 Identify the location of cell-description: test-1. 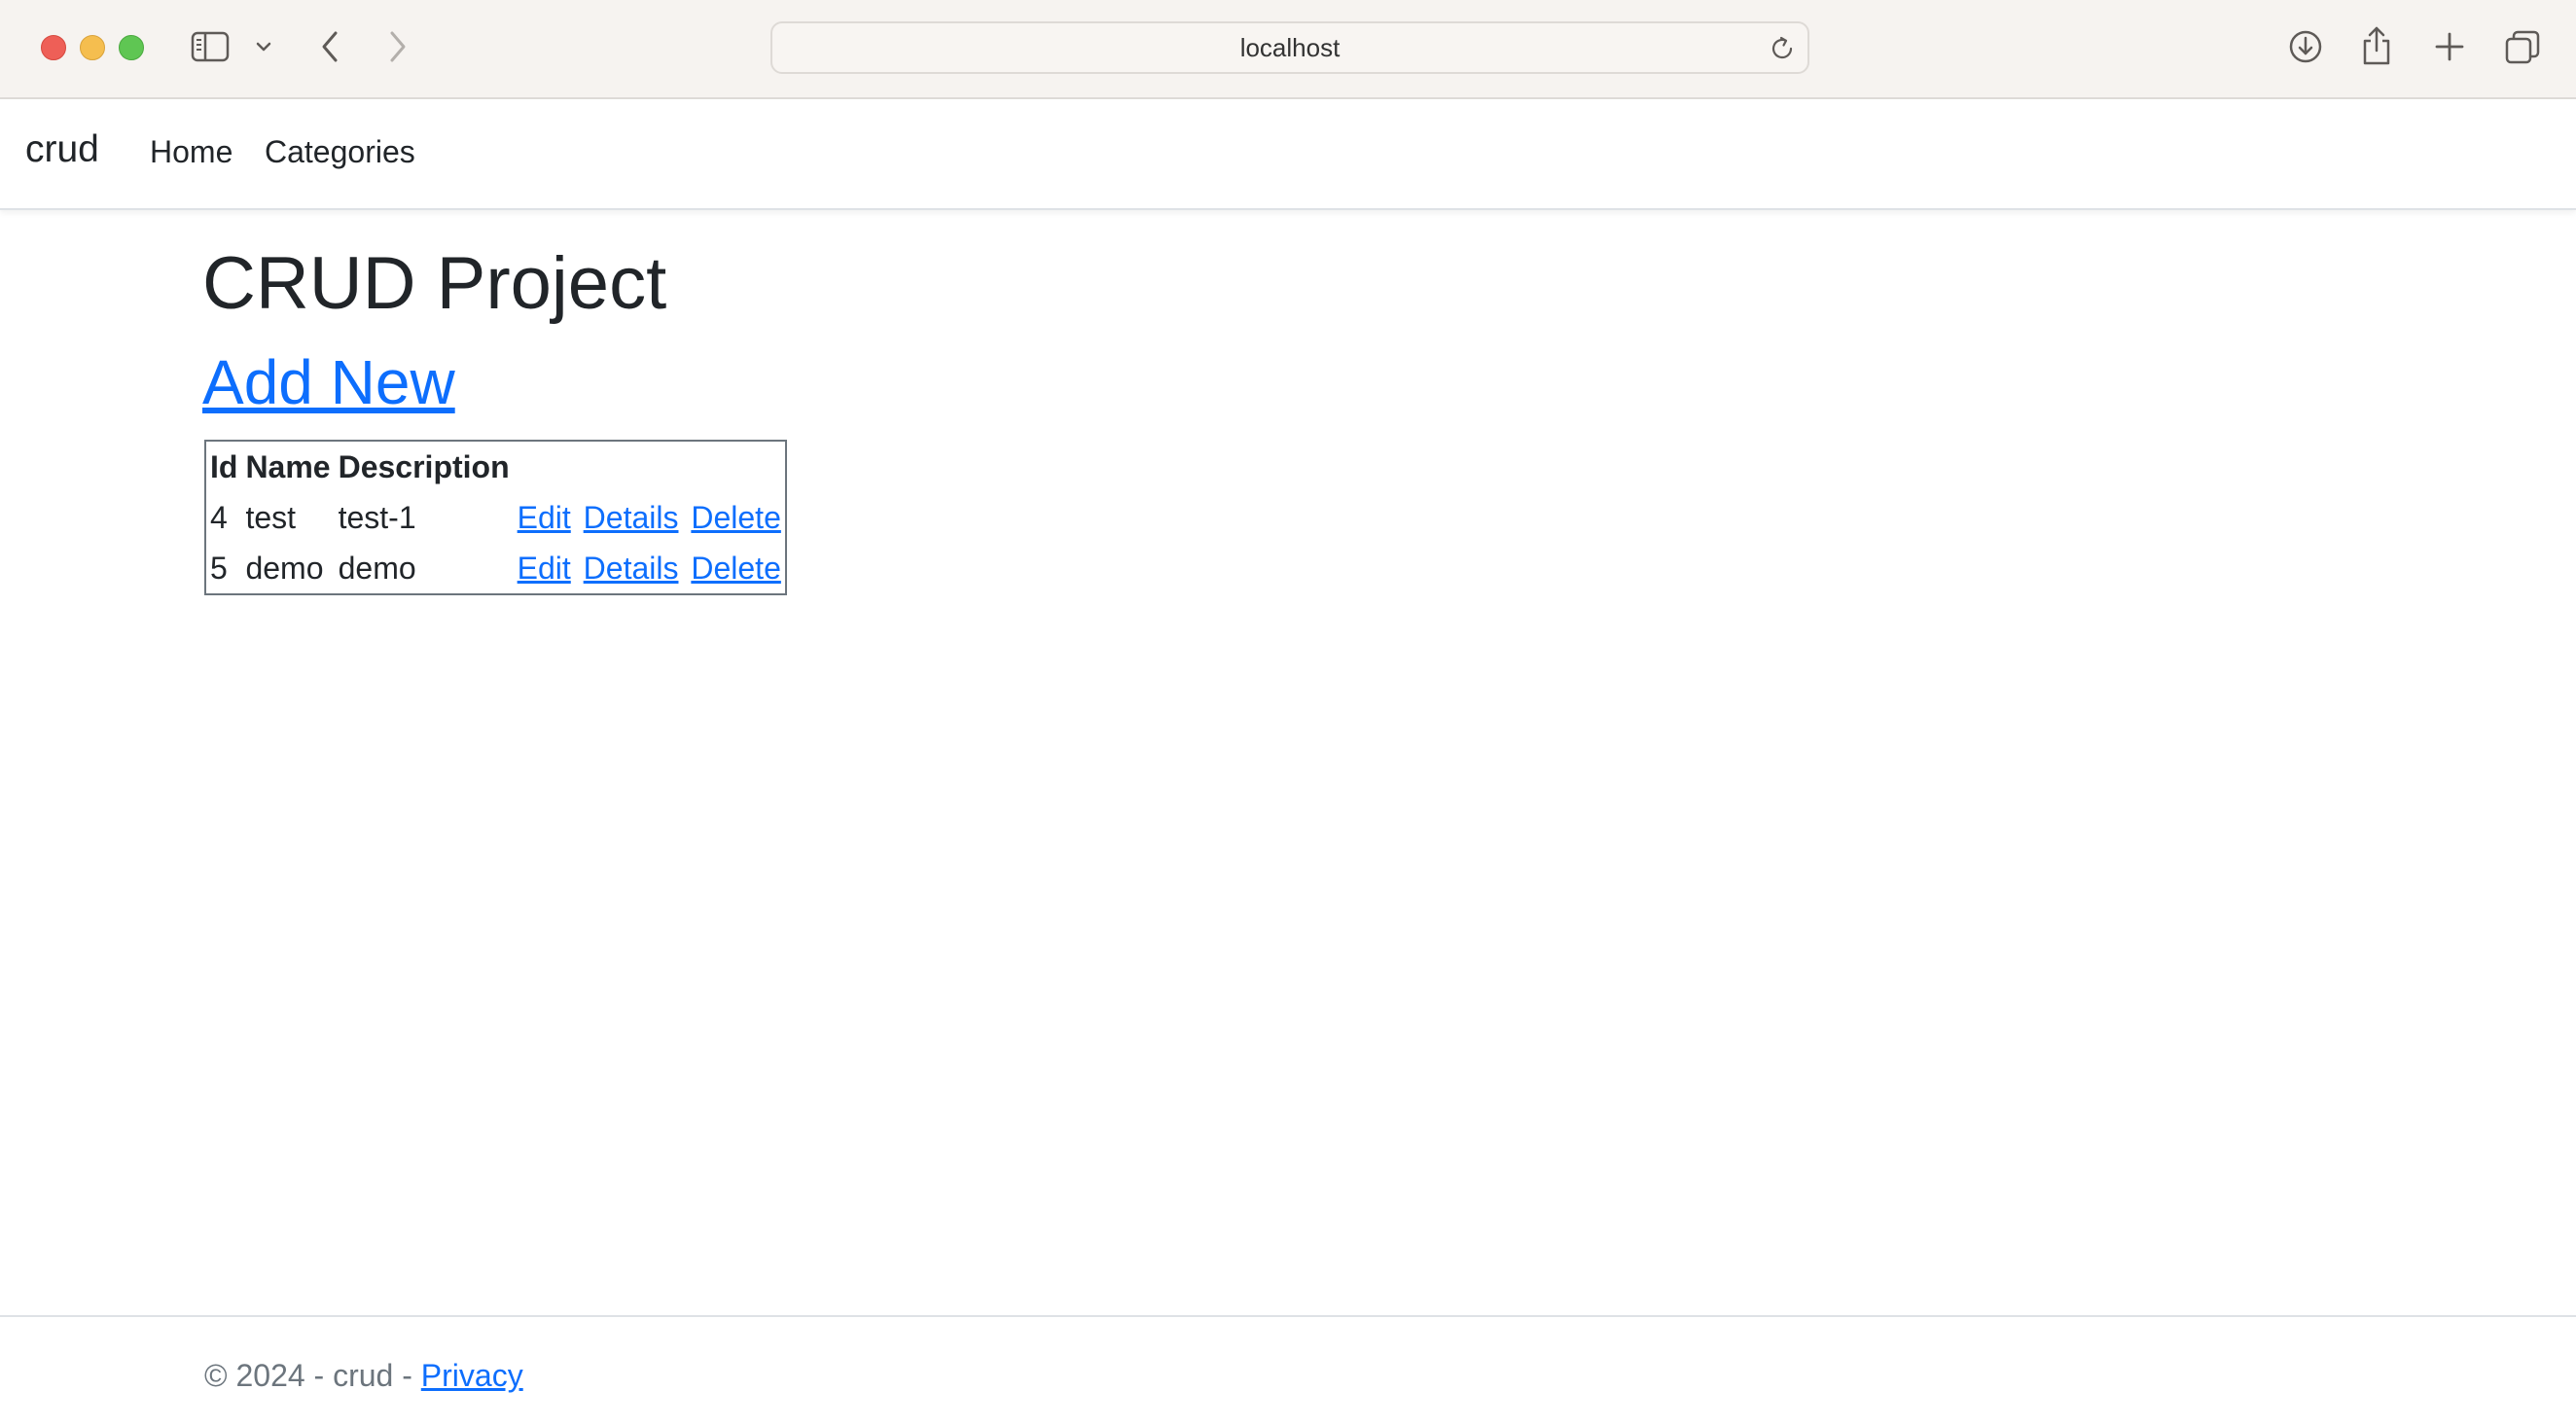
(377, 517).